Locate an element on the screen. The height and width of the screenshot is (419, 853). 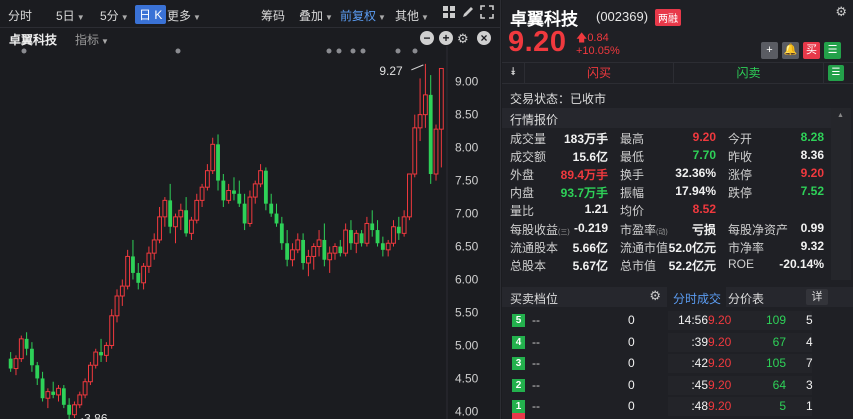
chips-button: 筹码 is located at coordinates (273, 15).